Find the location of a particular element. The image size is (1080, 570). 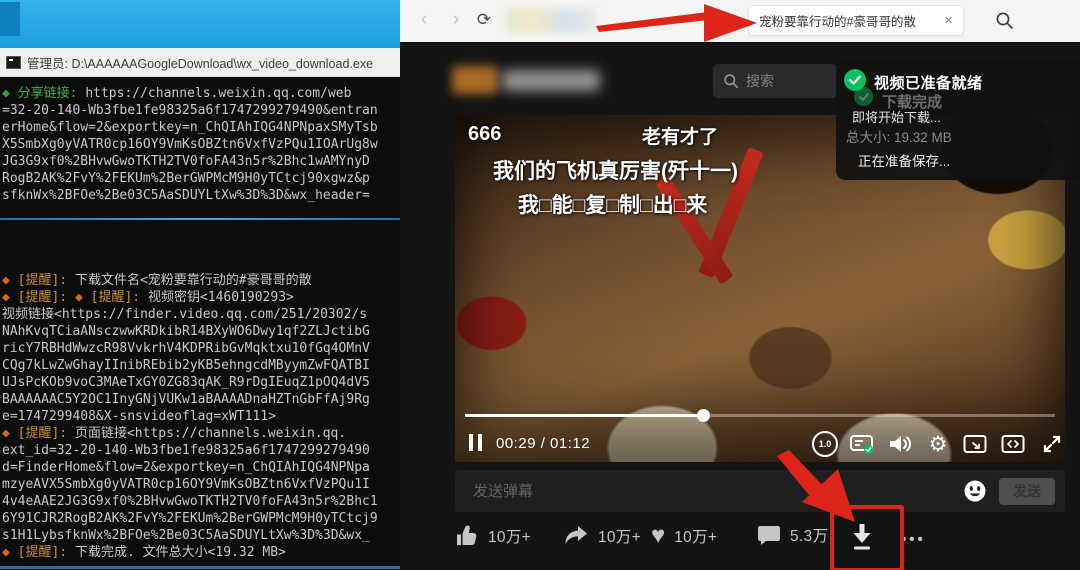

danmaku-input-bar: 发送 is located at coordinates (760, 491).